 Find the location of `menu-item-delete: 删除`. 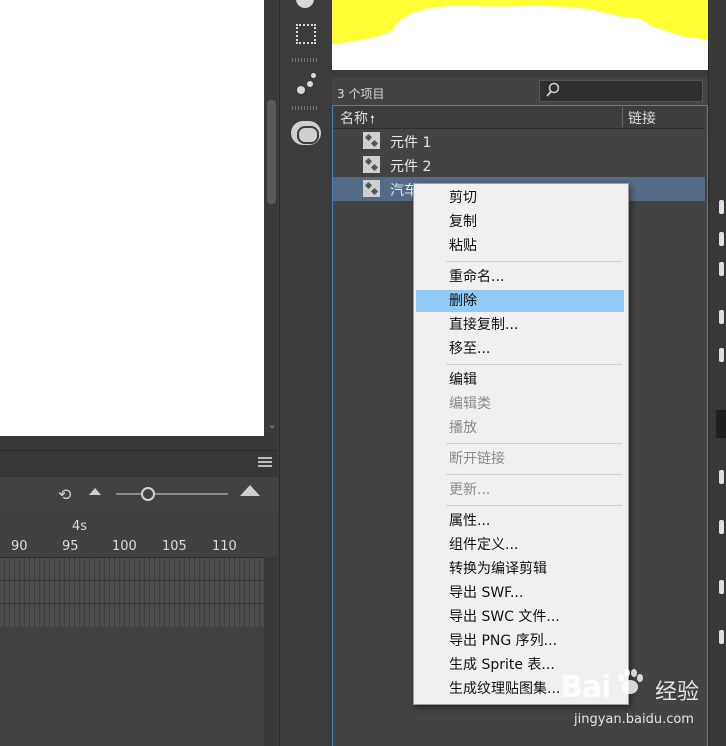

menu-item-delete: 删除 is located at coordinates (463, 301).